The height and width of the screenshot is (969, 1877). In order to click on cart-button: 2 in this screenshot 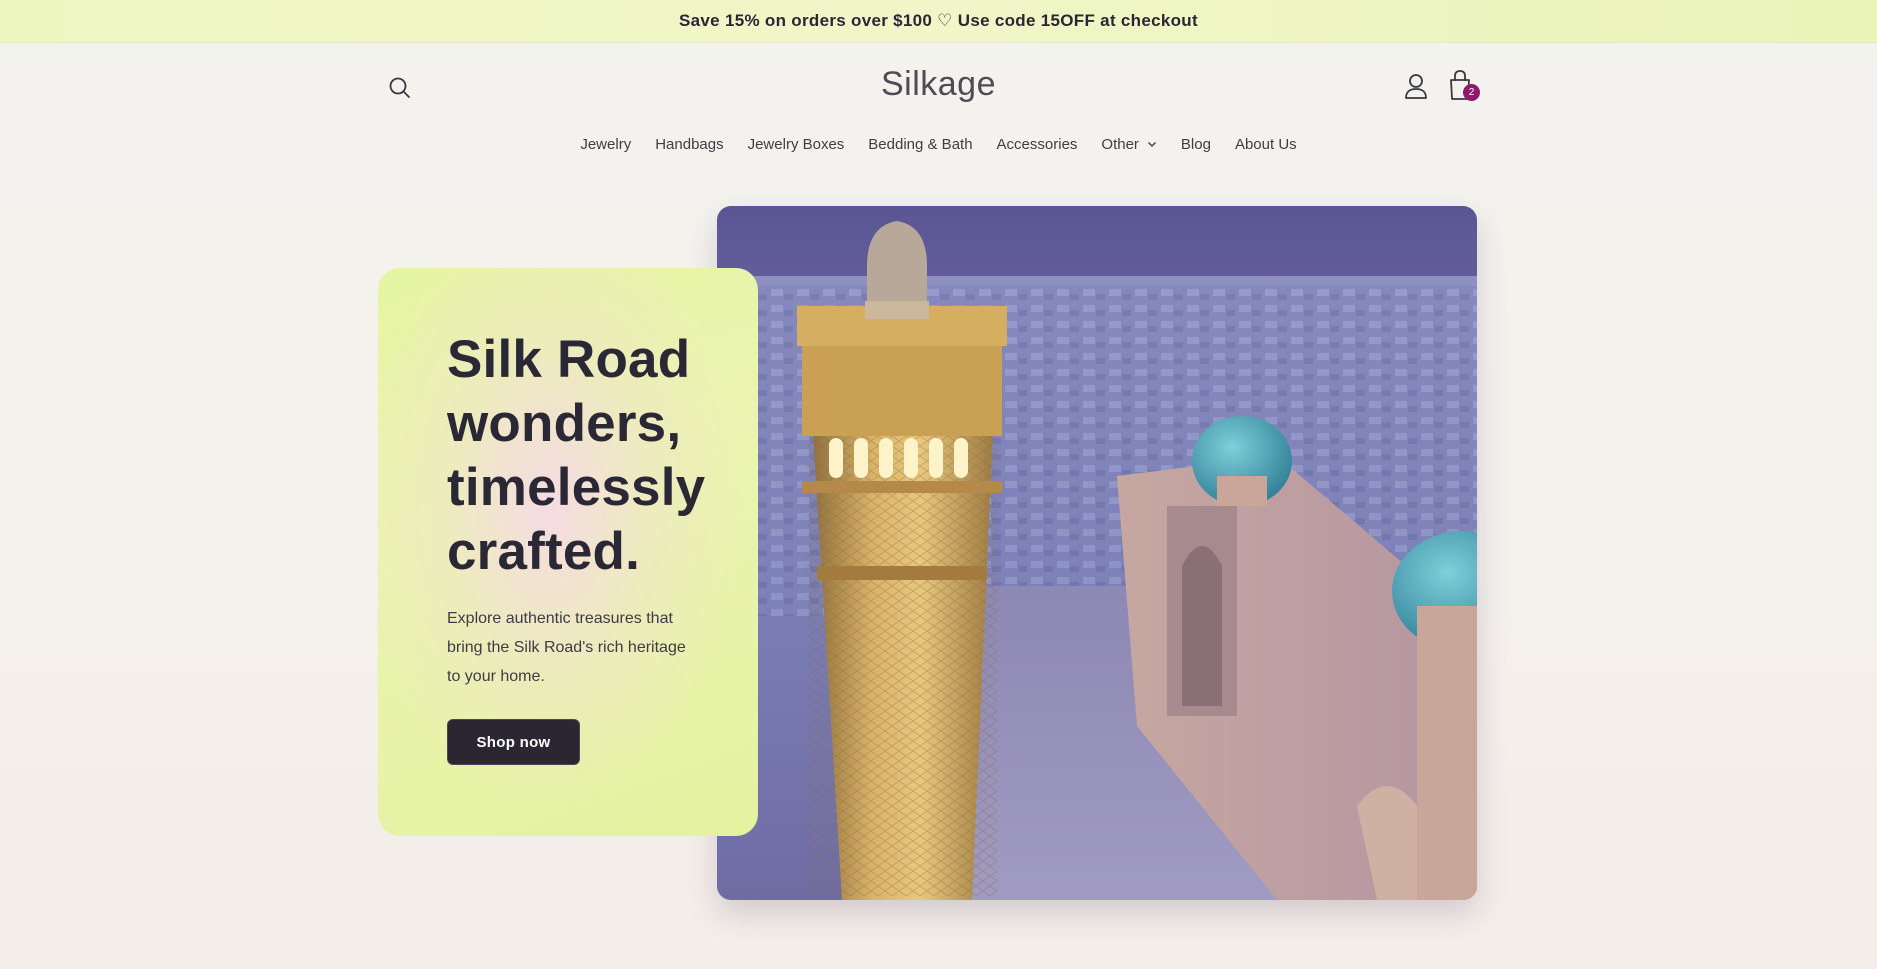, I will do `click(1464, 87)`.